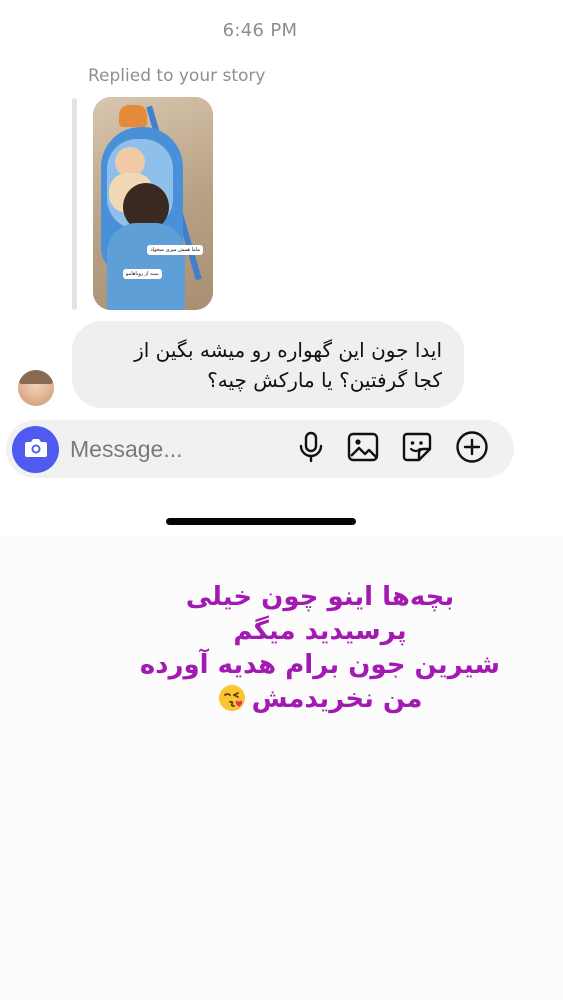 This screenshot has height=1000, width=563. Describe the element at coordinates (320, 631) in the screenshot. I see `overlay-line: پرسیدید میگم` at that location.